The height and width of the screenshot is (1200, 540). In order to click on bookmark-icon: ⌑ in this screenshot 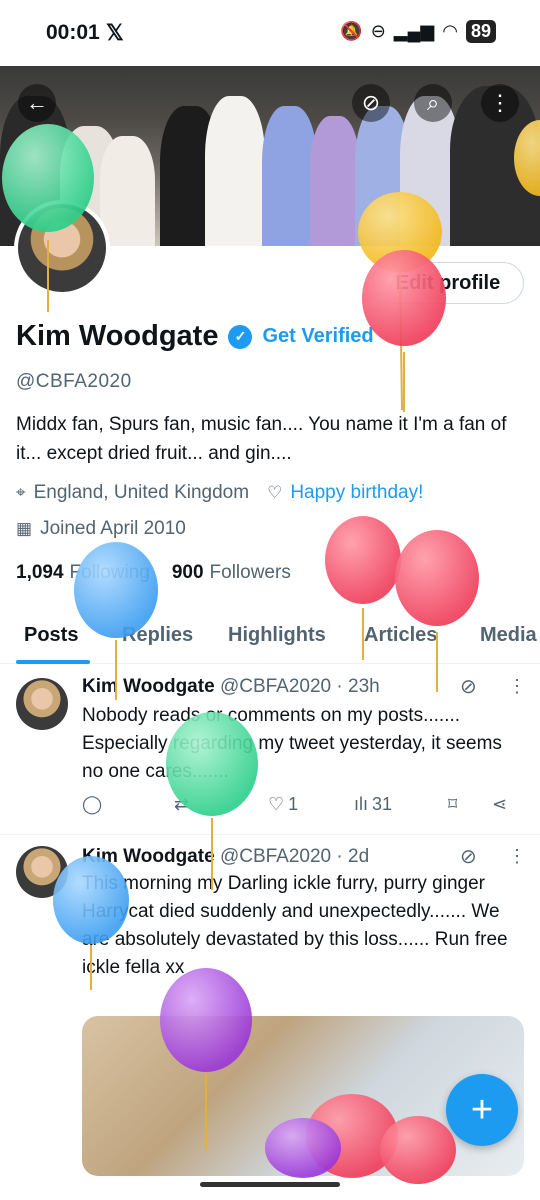, I will do `click(452, 804)`.